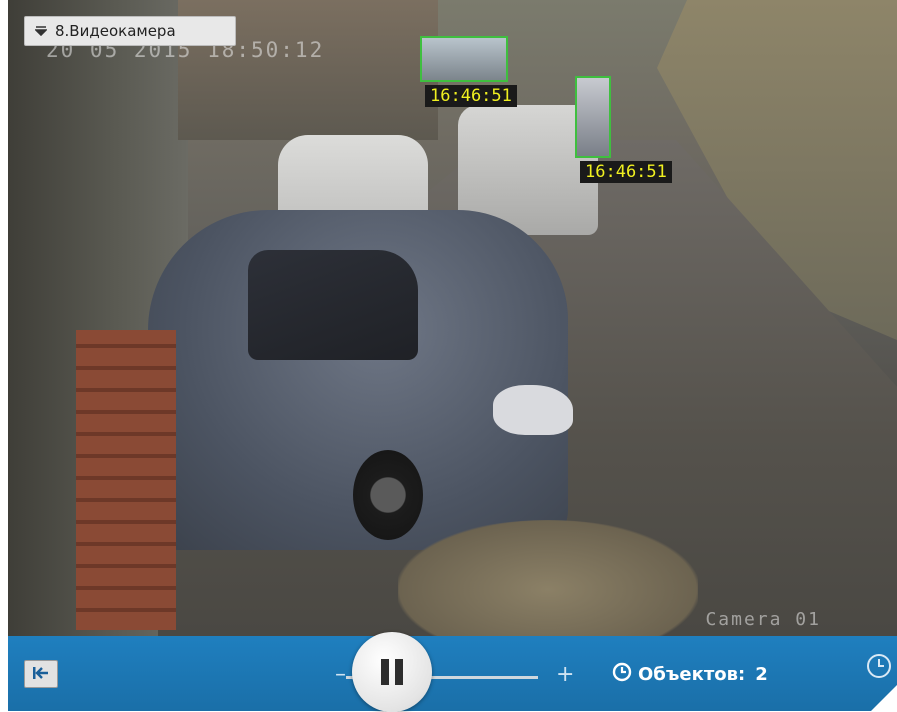 The width and height of the screenshot is (897, 712). I want to click on timeline-toggle-button, so click(879, 668).